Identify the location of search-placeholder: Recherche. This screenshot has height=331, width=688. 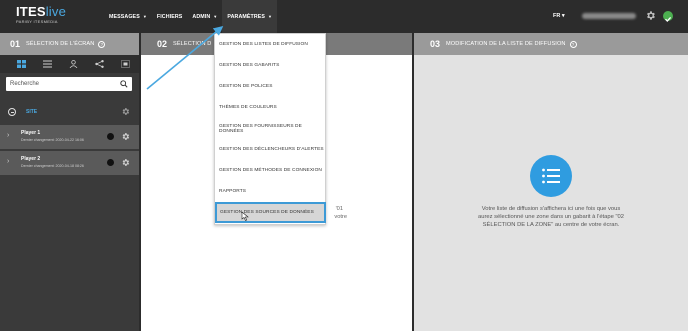
(25, 84).